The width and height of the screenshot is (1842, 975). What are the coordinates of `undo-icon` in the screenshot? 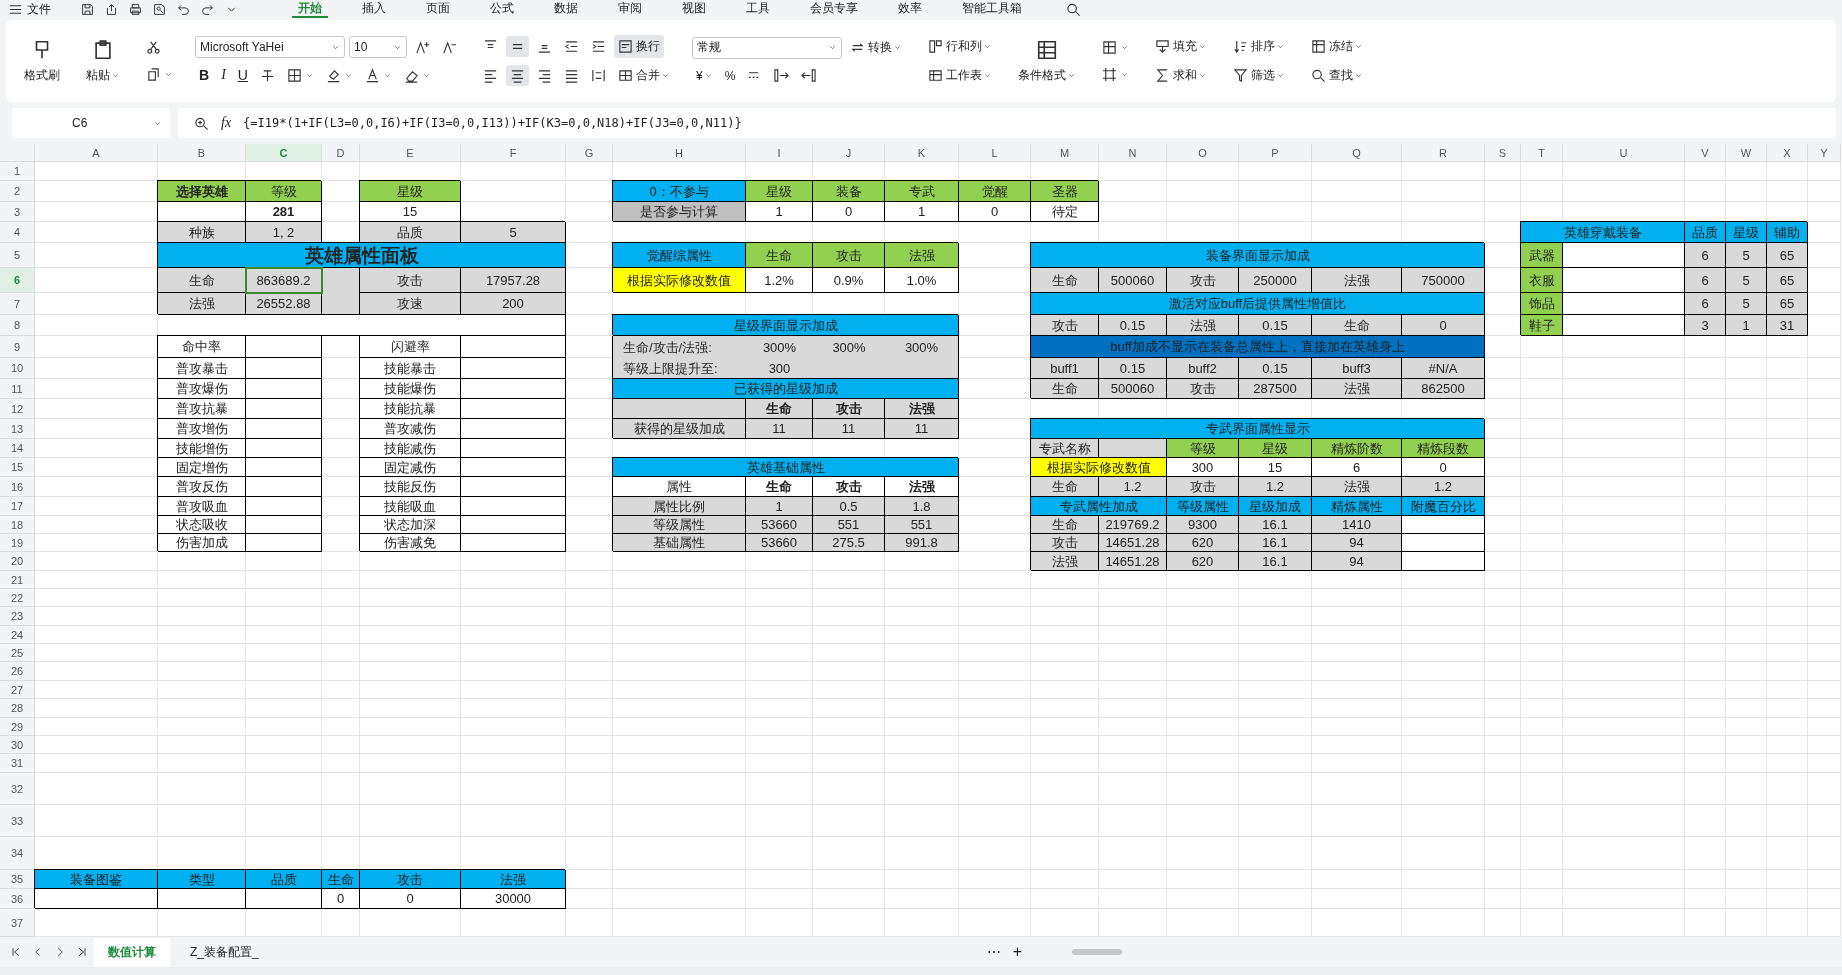 It's located at (183, 9).